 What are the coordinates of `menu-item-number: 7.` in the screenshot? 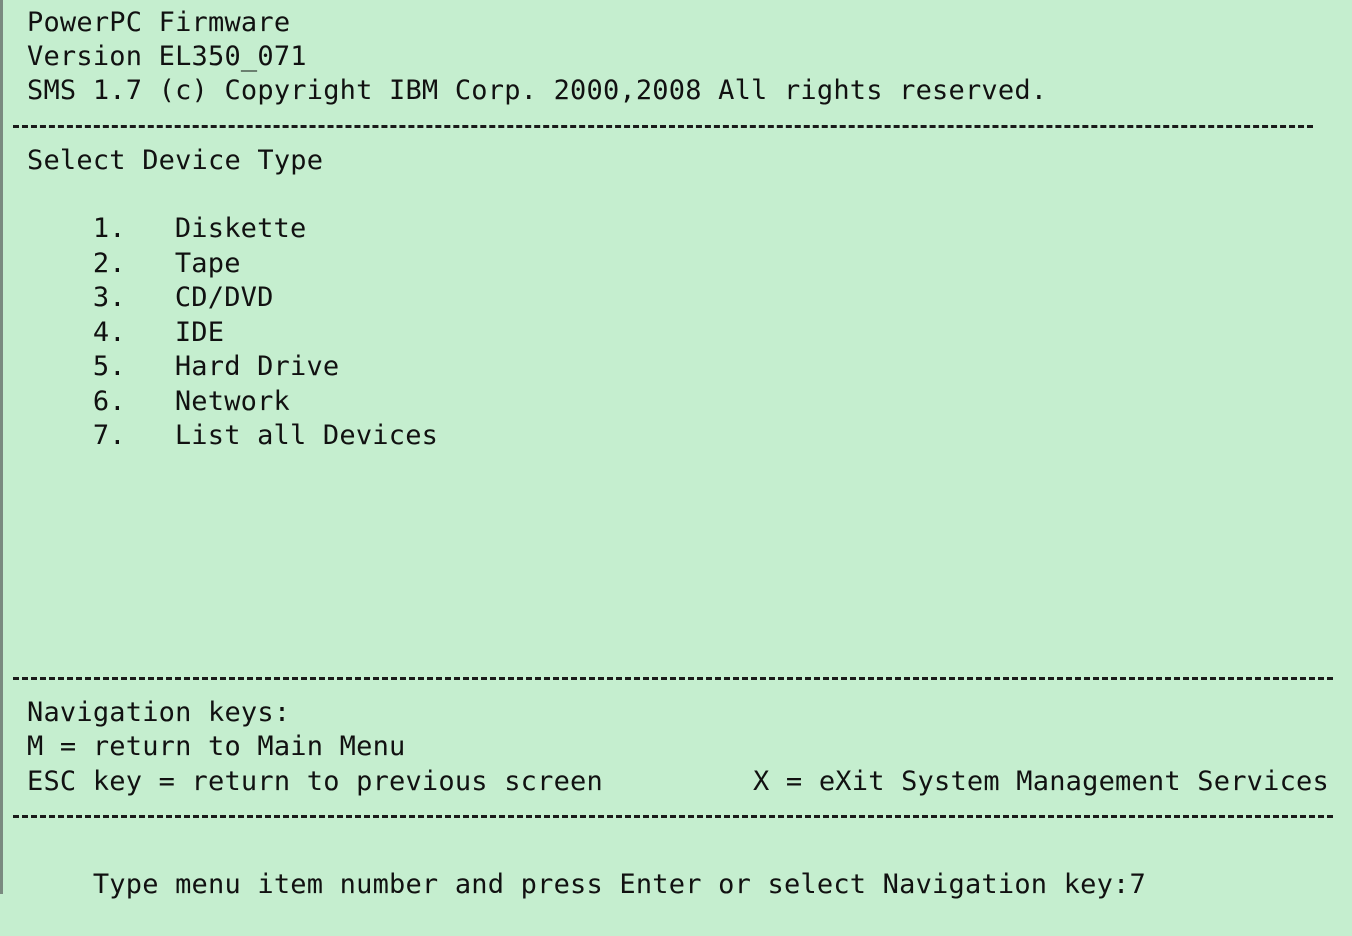 It's located at (109, 435).